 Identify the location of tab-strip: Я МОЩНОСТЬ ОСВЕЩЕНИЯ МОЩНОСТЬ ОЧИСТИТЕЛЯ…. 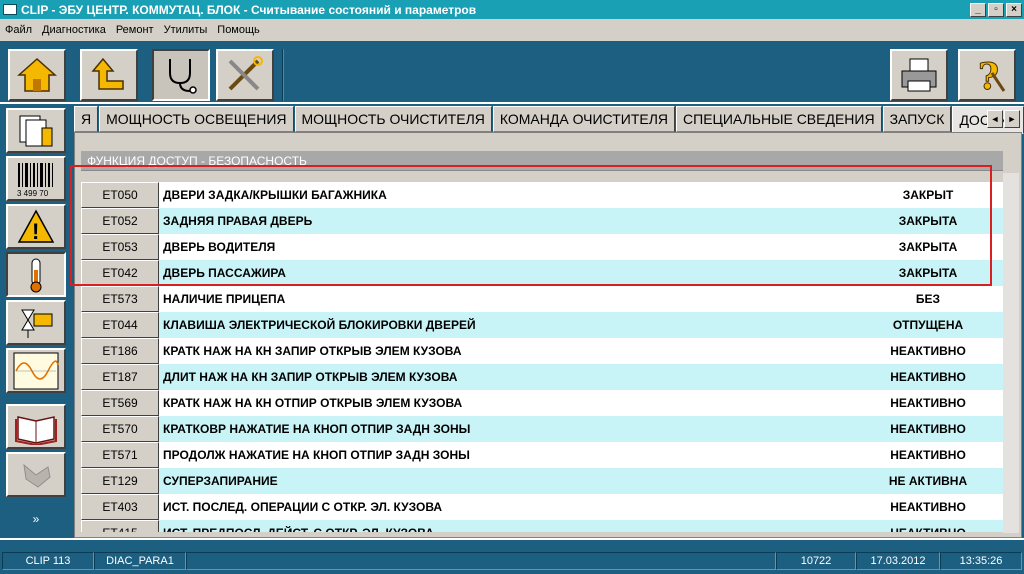
(549, 120).